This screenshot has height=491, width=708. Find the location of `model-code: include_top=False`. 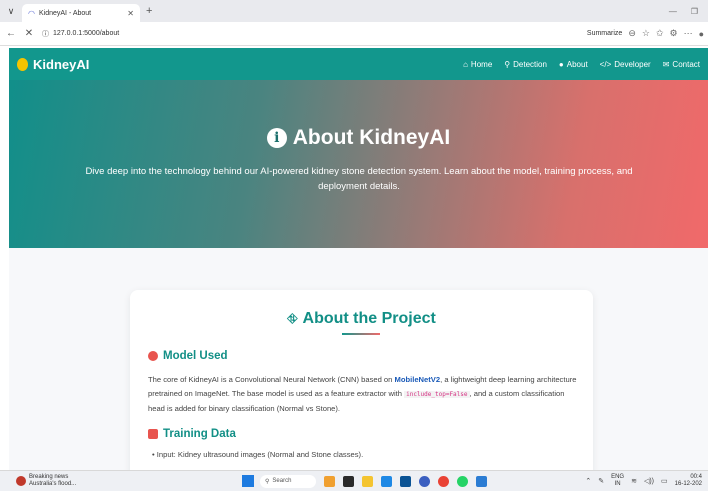

model-code: include_top=False is located at coordinates (437, 394).